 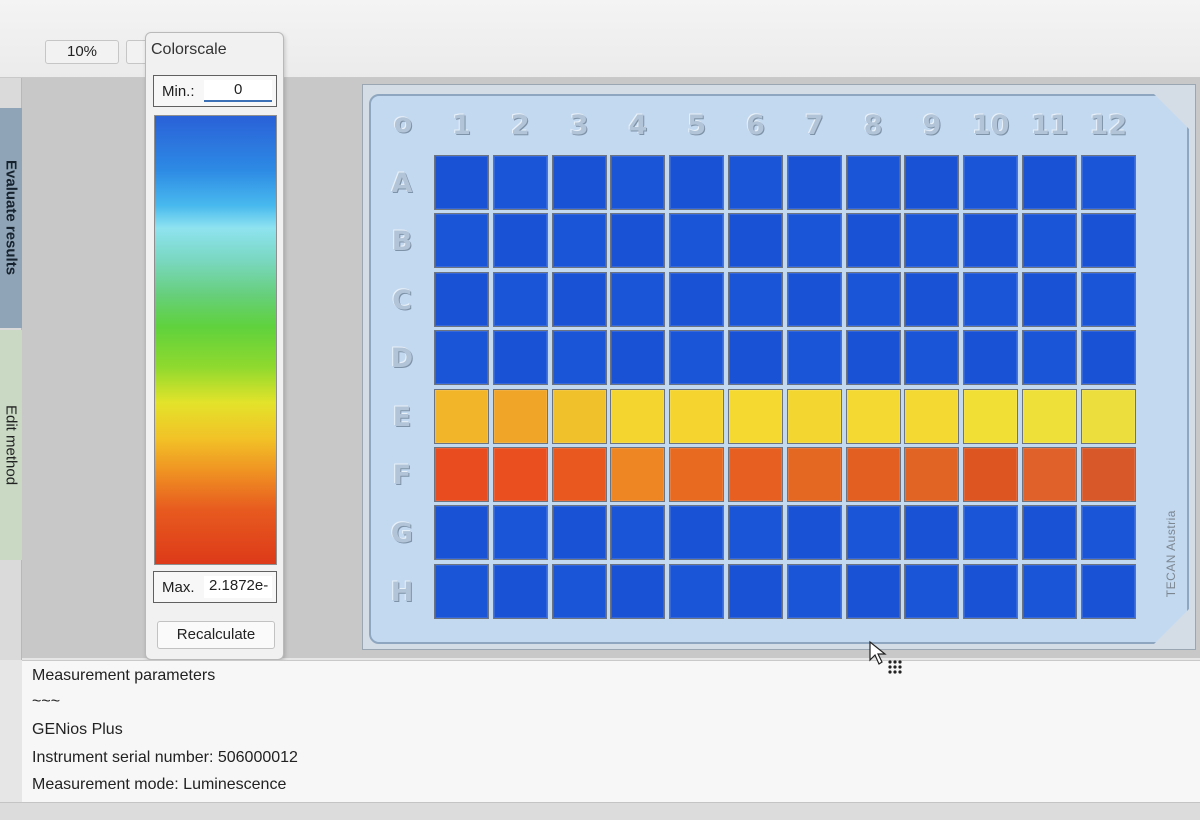 I want to click on well-C5, so click(x=697, y=299).